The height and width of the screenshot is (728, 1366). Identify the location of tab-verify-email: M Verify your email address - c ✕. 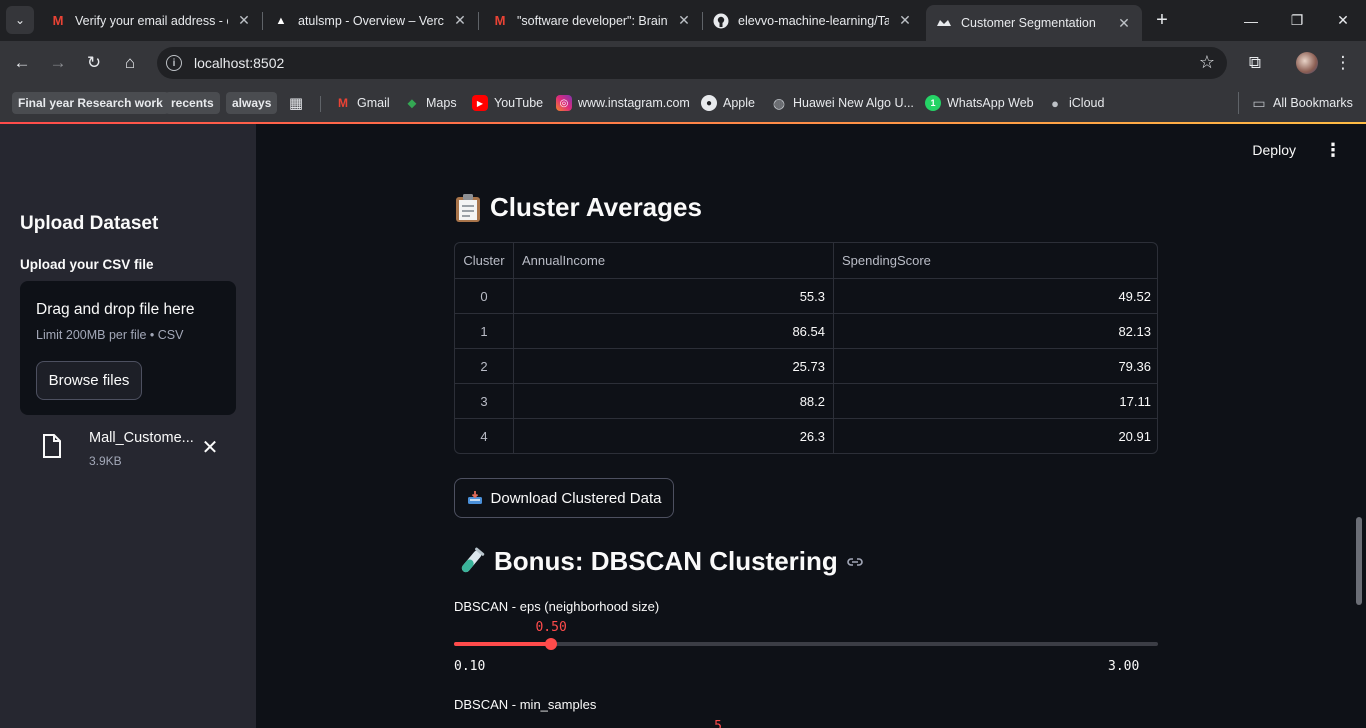
(151, 20).